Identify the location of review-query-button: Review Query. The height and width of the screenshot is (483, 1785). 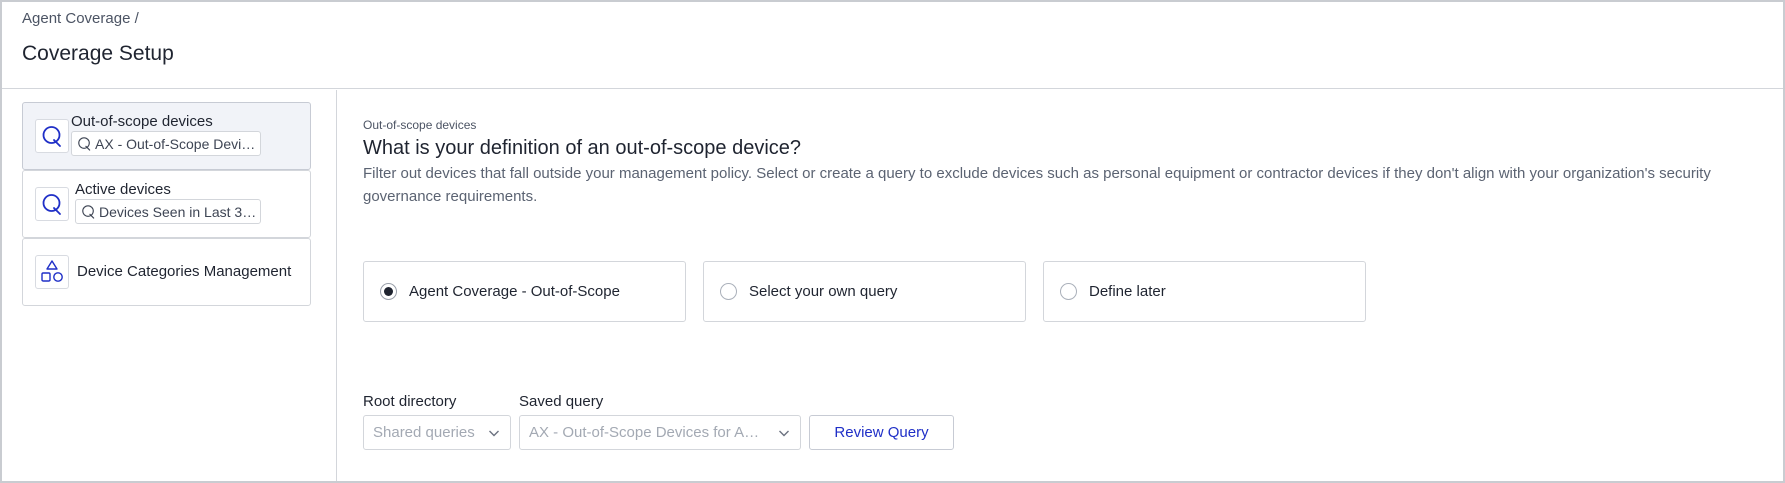
(881, 432).